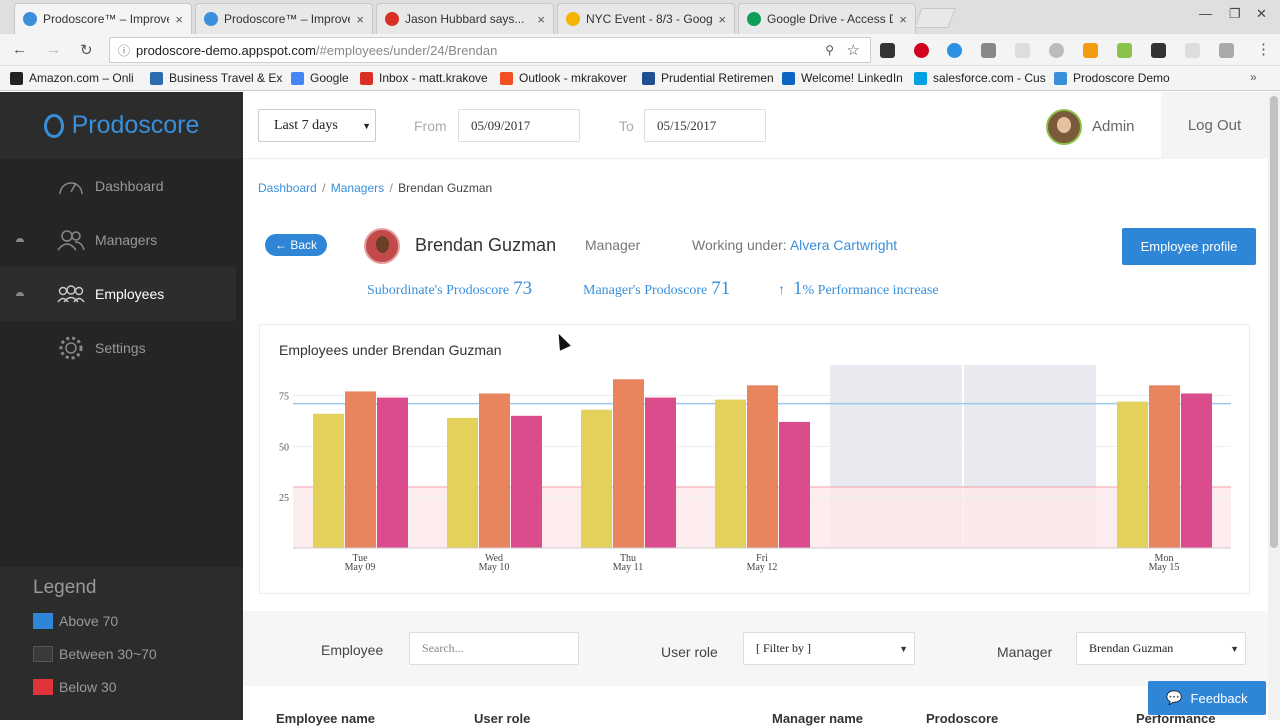  What do you see at coordinates (798, 288) in the screenshot?
I see `performance-value: 1` at bounding box center [798, 288].